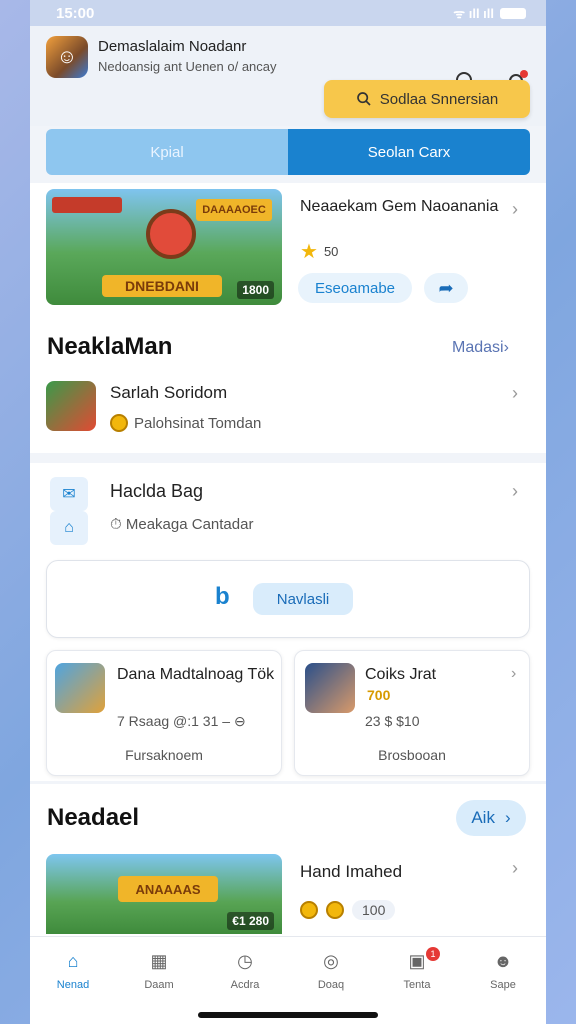 The image size is (576, 1024). What do you see at coordinates (400, 206) in the screenshot?
I see `featured-title: Neaaekam Gem Naoanania` at bounding box center [400, 206].